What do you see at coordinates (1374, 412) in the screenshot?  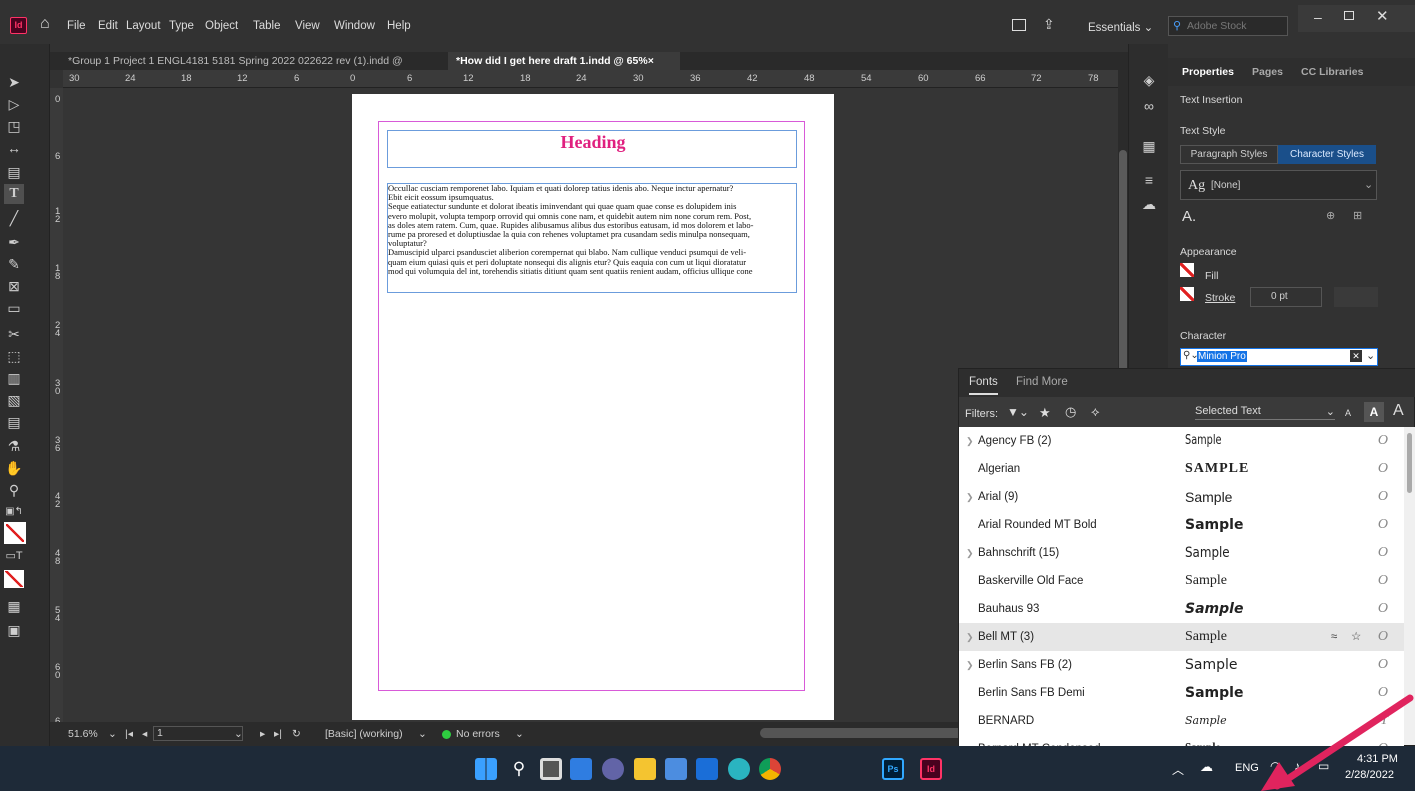 I see `medium-sample-icon: A` at bounding box center [1374, 412].